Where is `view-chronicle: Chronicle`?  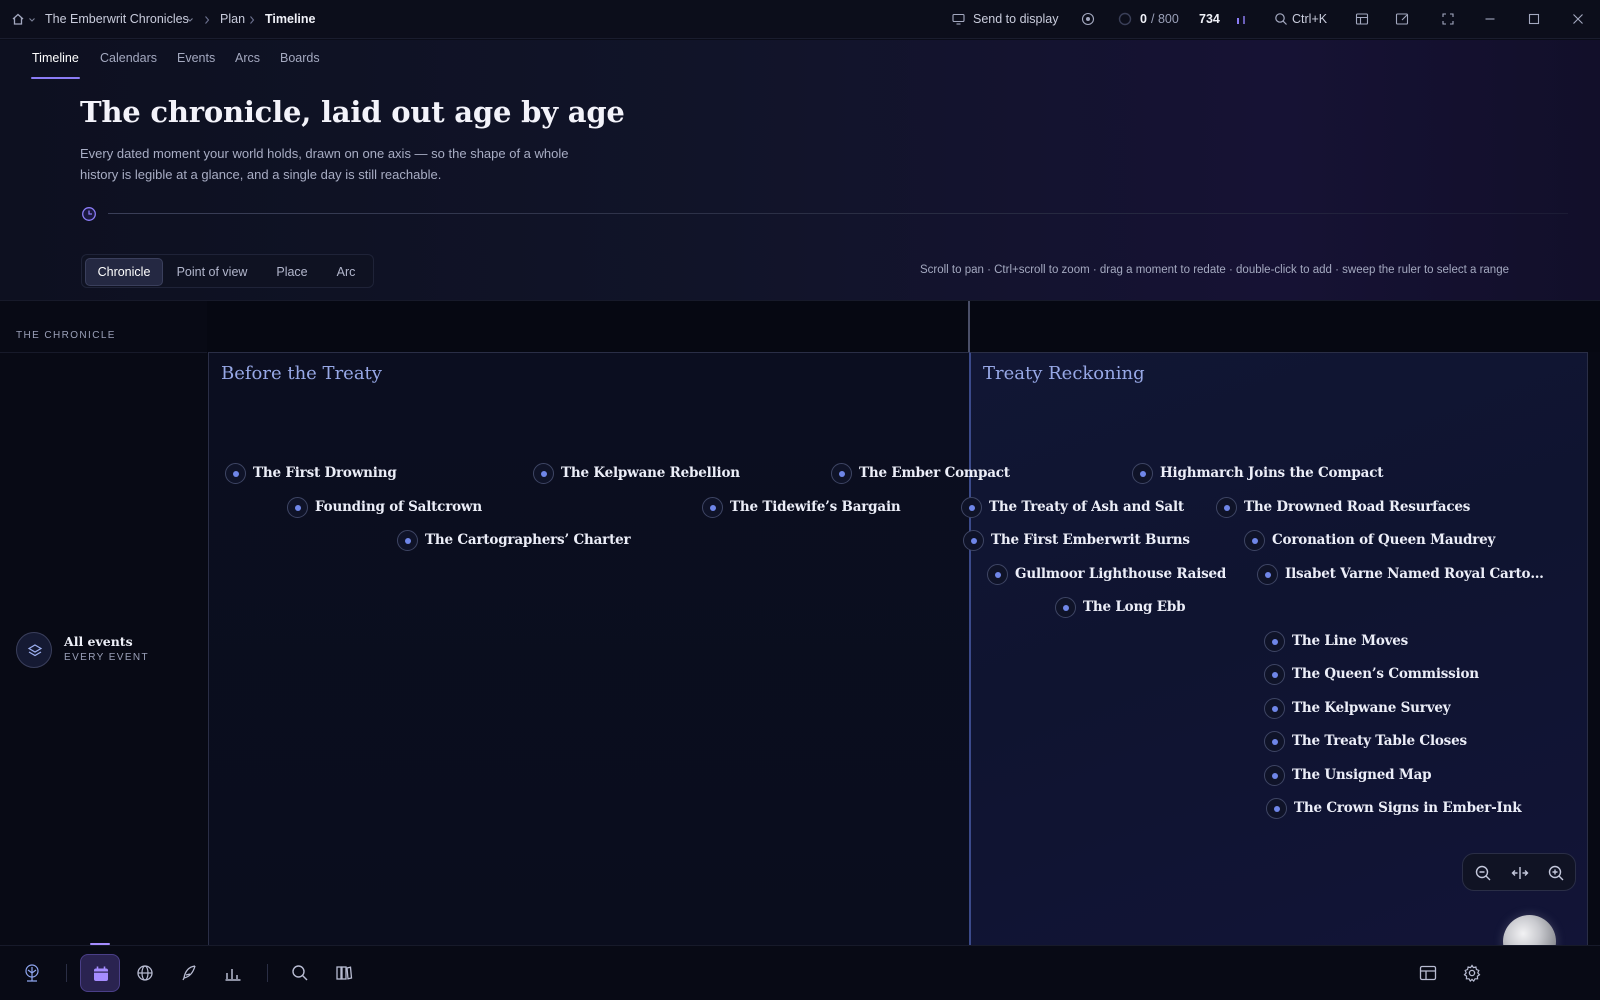
view-chronicle: Chronicle is located at coordinates (124, 272).